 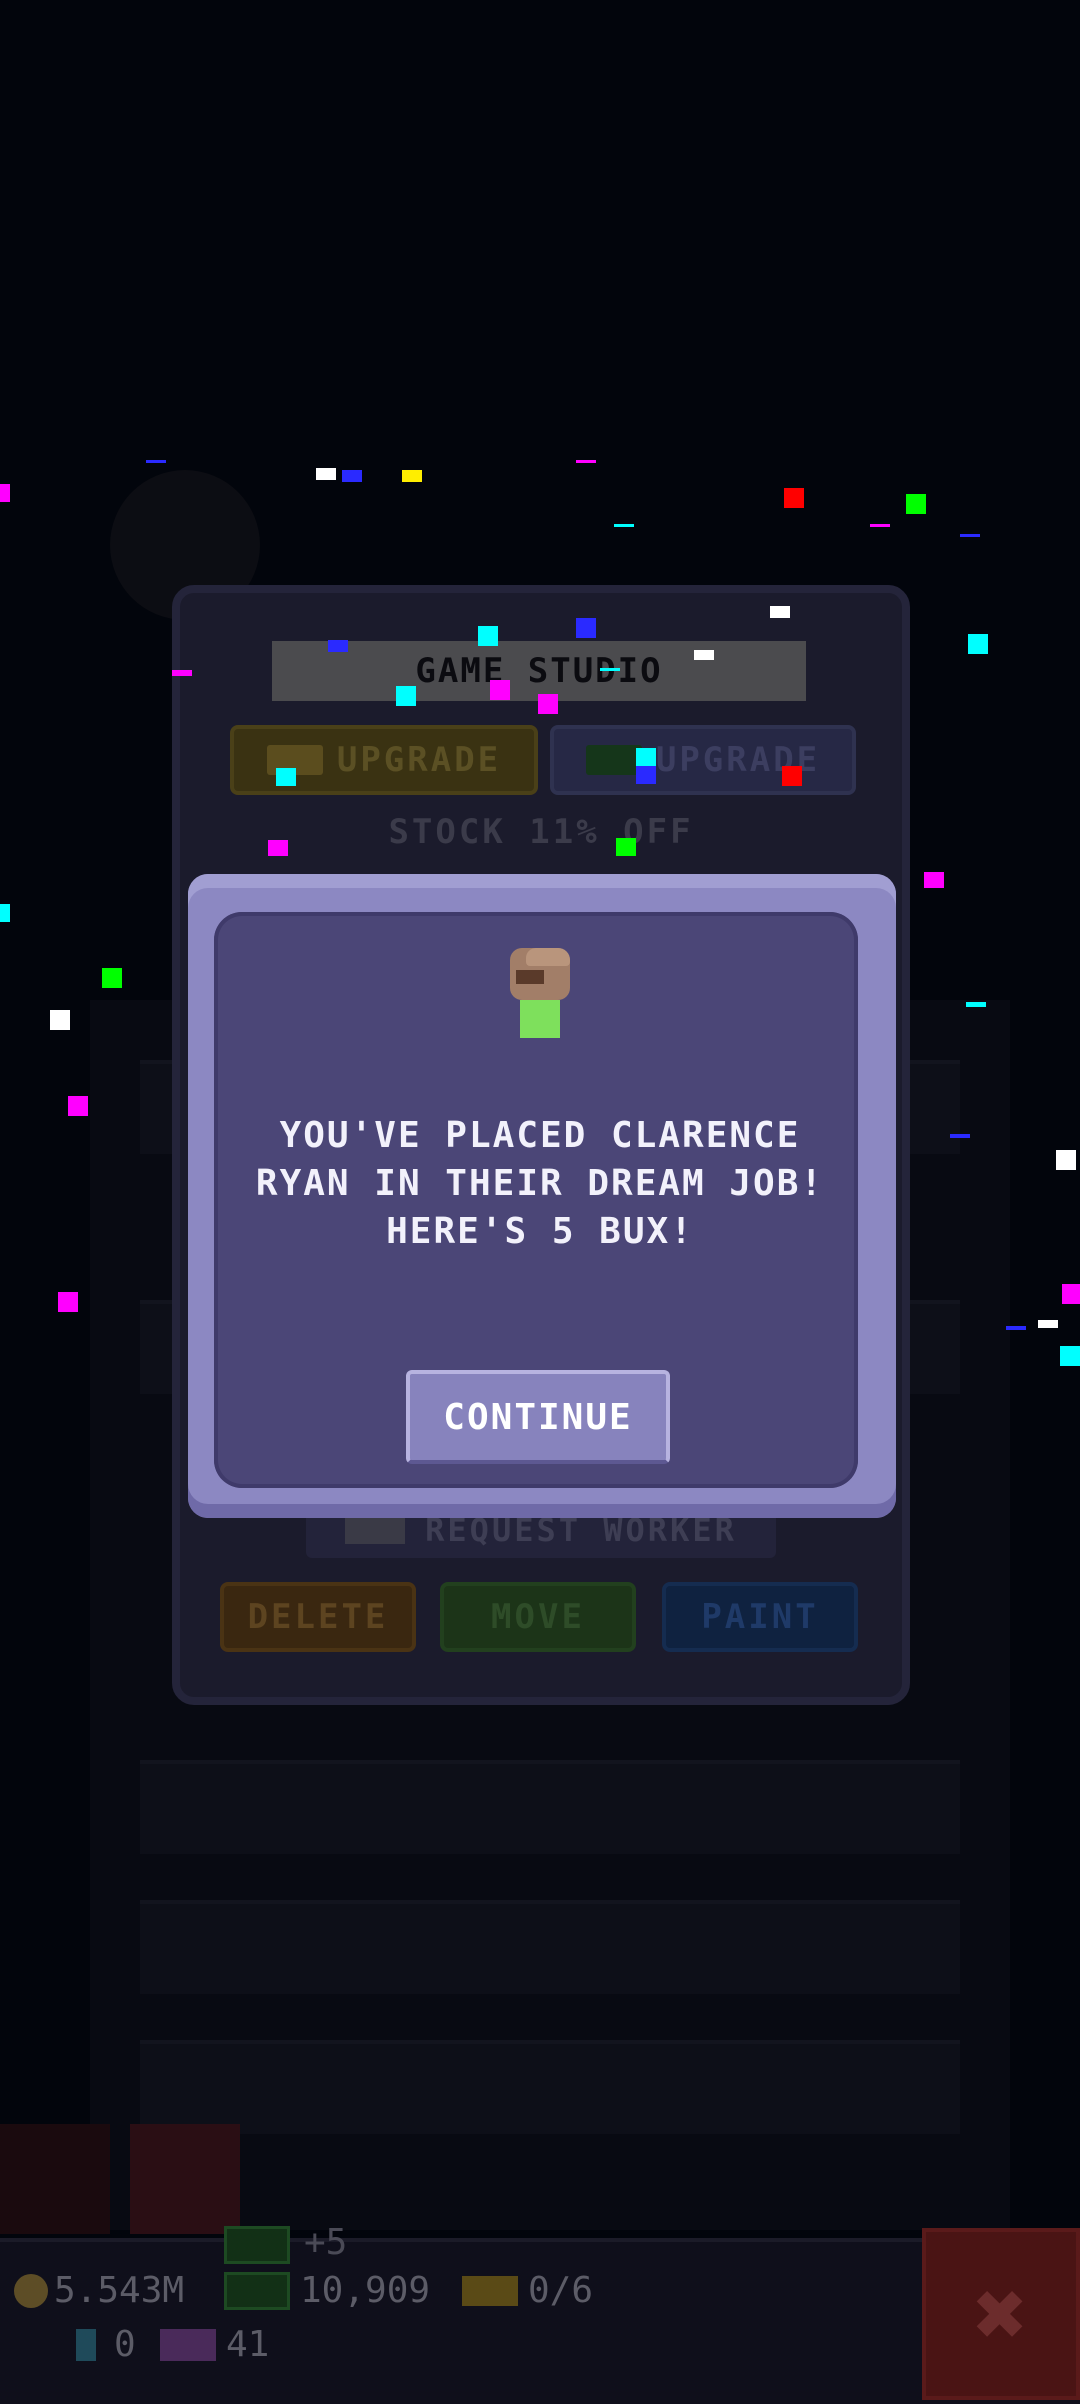 I want to click on bux-counter: 10,909, so click(x=327, y=2290).